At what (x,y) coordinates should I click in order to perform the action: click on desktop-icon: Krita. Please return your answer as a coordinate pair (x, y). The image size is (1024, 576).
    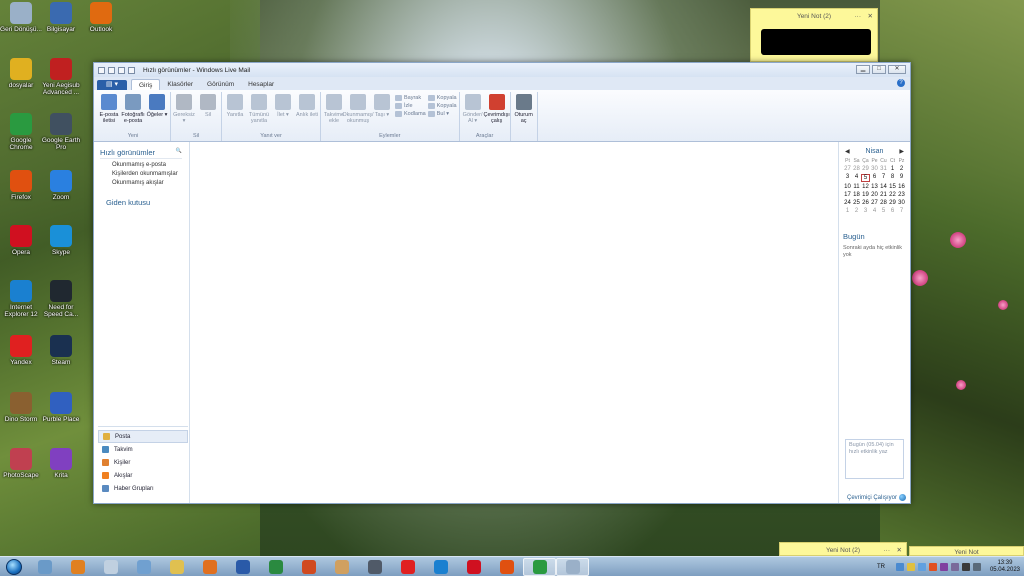
    Looking at the image, I should click on (61, 463).